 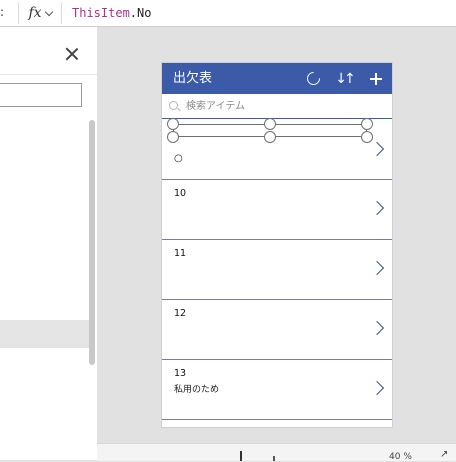 I want to click on refresh-icon, so click(x=313, y=78).